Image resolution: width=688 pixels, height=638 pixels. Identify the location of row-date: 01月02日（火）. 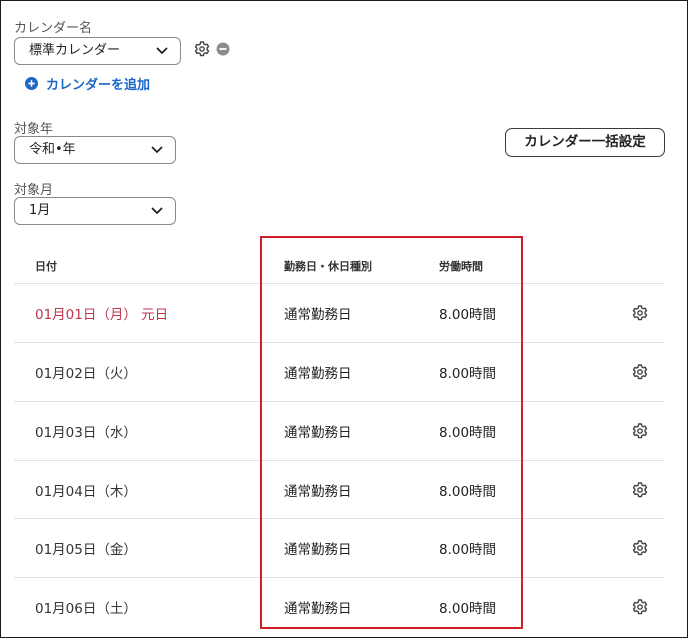
(86, 374).